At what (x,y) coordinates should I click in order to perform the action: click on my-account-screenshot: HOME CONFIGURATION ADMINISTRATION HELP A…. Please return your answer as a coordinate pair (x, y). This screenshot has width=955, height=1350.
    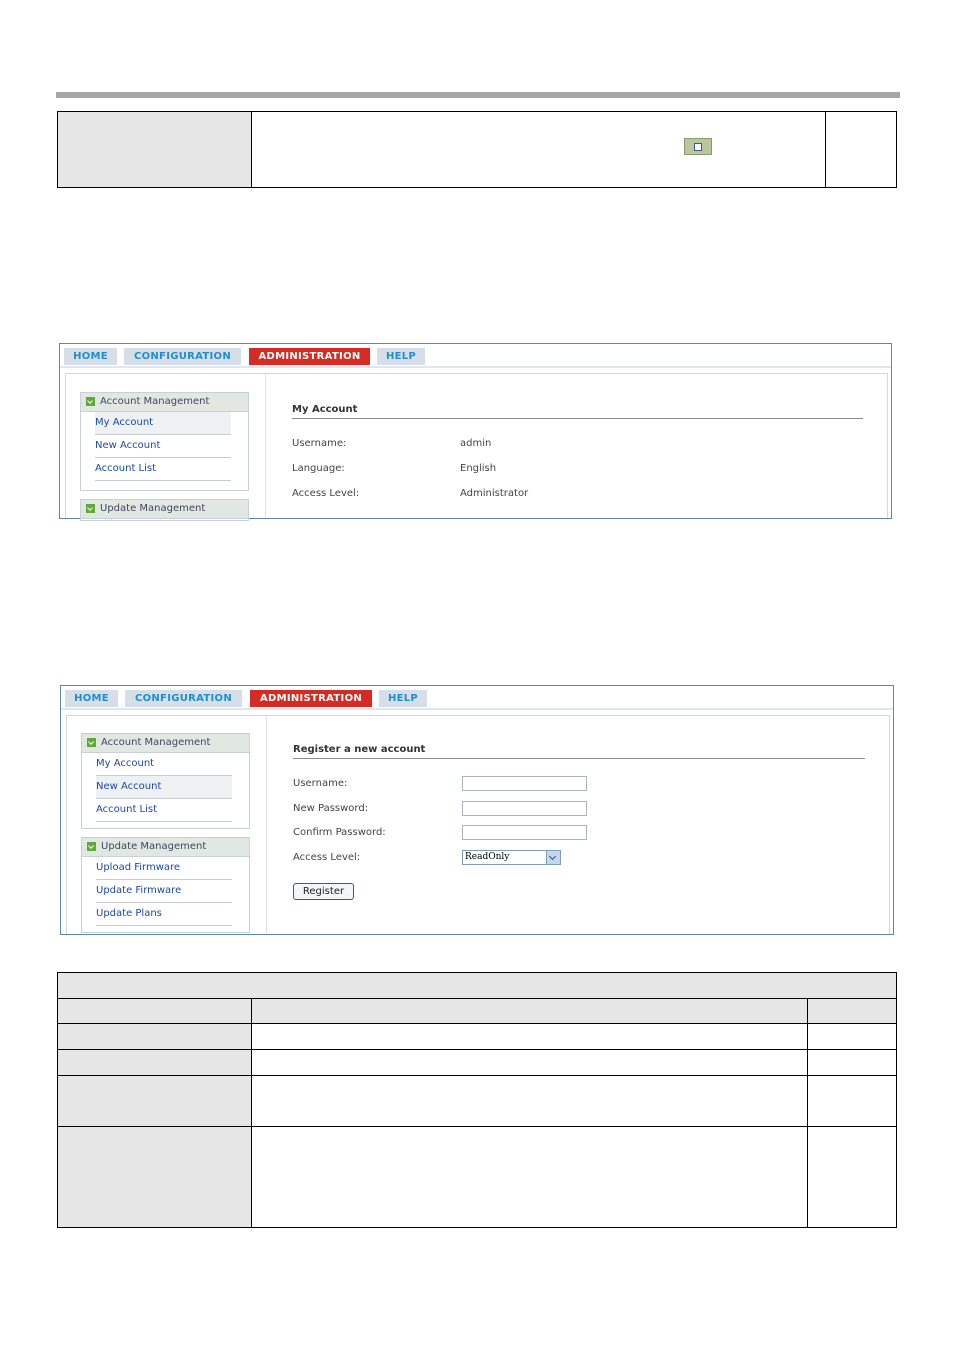
    Looking at the image, I should click on (475, 432).